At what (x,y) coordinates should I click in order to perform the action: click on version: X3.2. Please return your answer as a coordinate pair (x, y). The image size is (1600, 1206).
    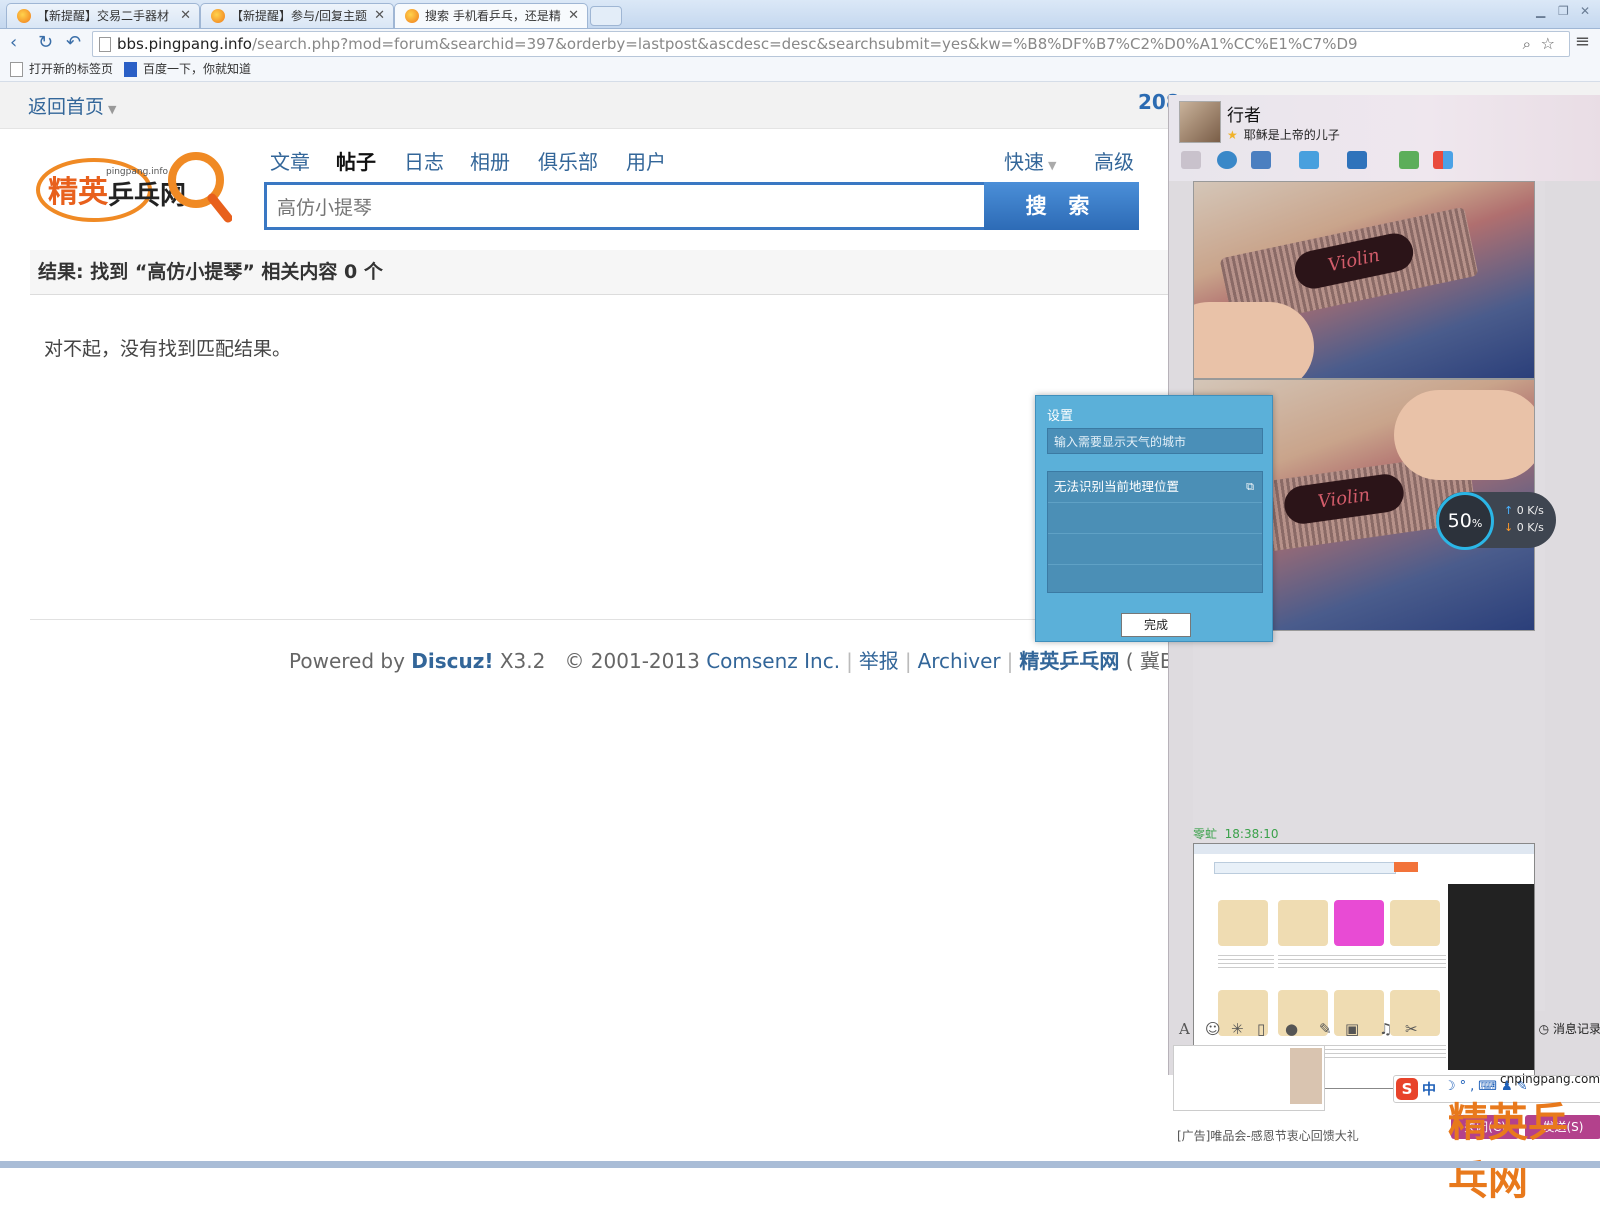
    Looking at the image, I should click on (522, 661).